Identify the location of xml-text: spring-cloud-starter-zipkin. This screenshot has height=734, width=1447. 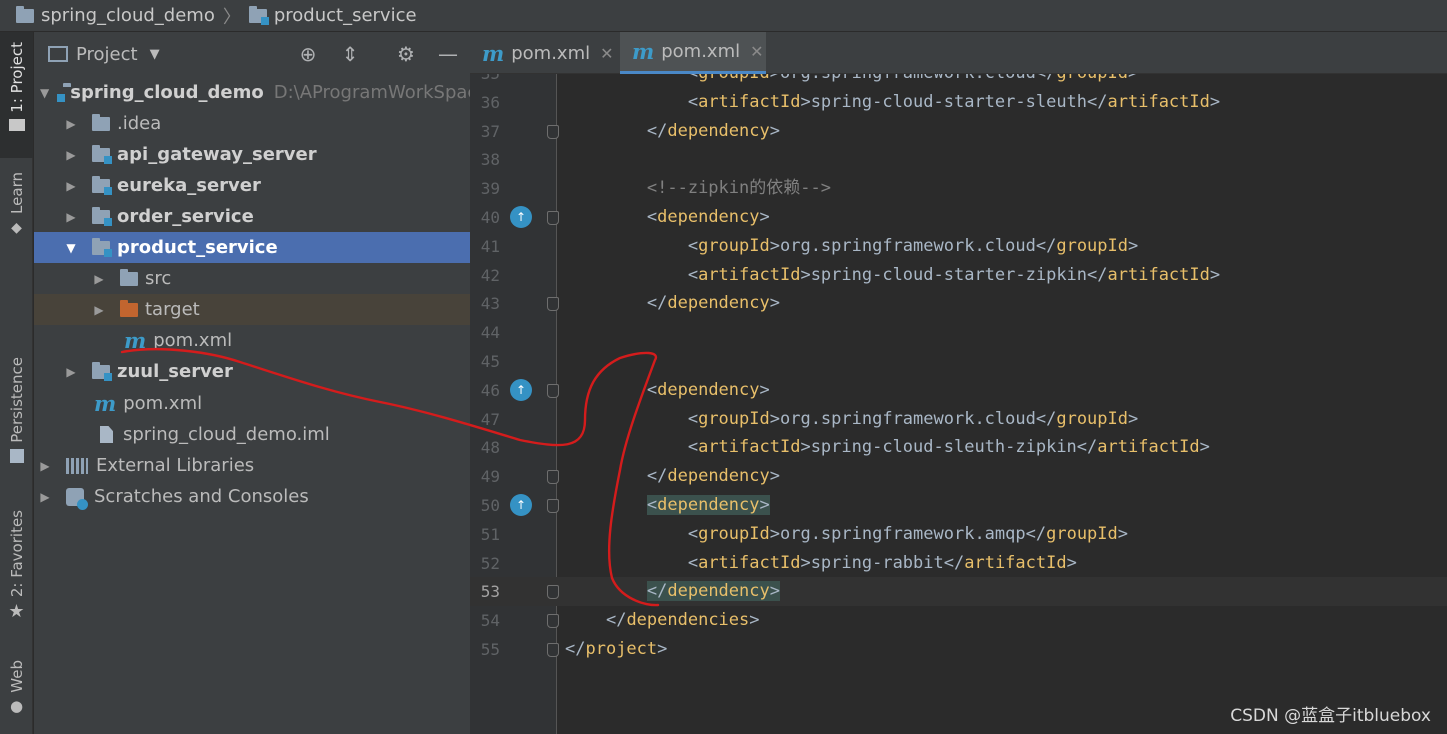
(949, 274).